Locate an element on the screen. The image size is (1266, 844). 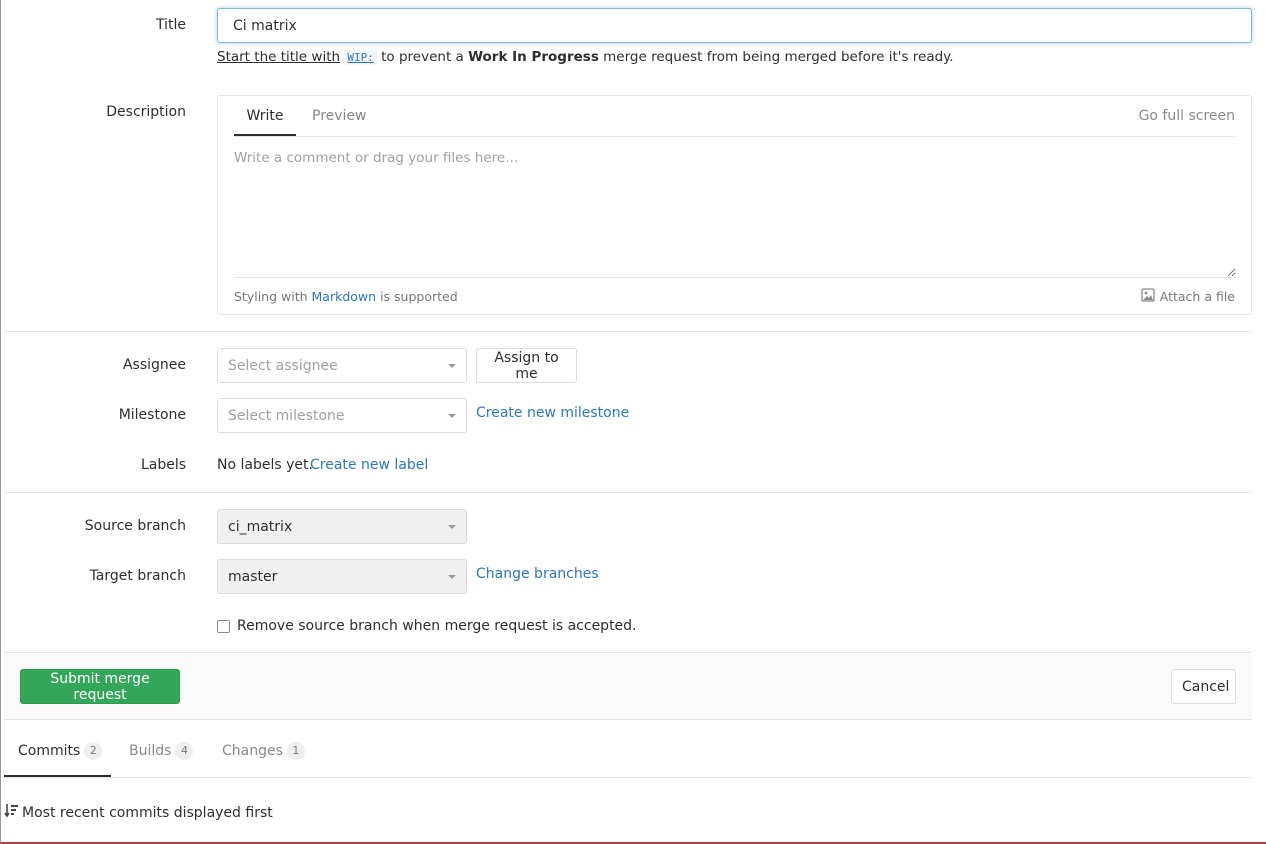
source-branch-label: Source branch is located at coordinates (135, 526).